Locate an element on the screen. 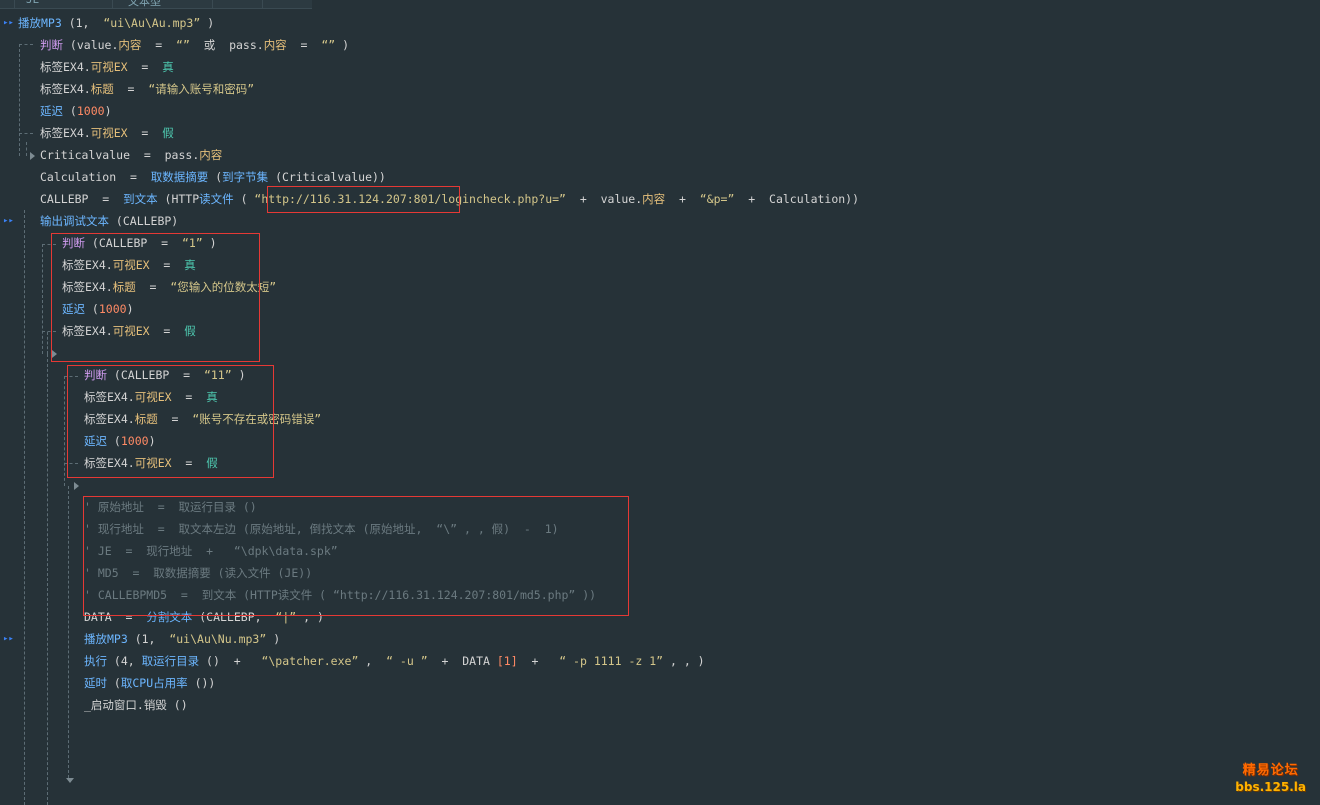 This screenshot has width=1320, height=805. annotation-box-url is located at coordinates (363, 199).